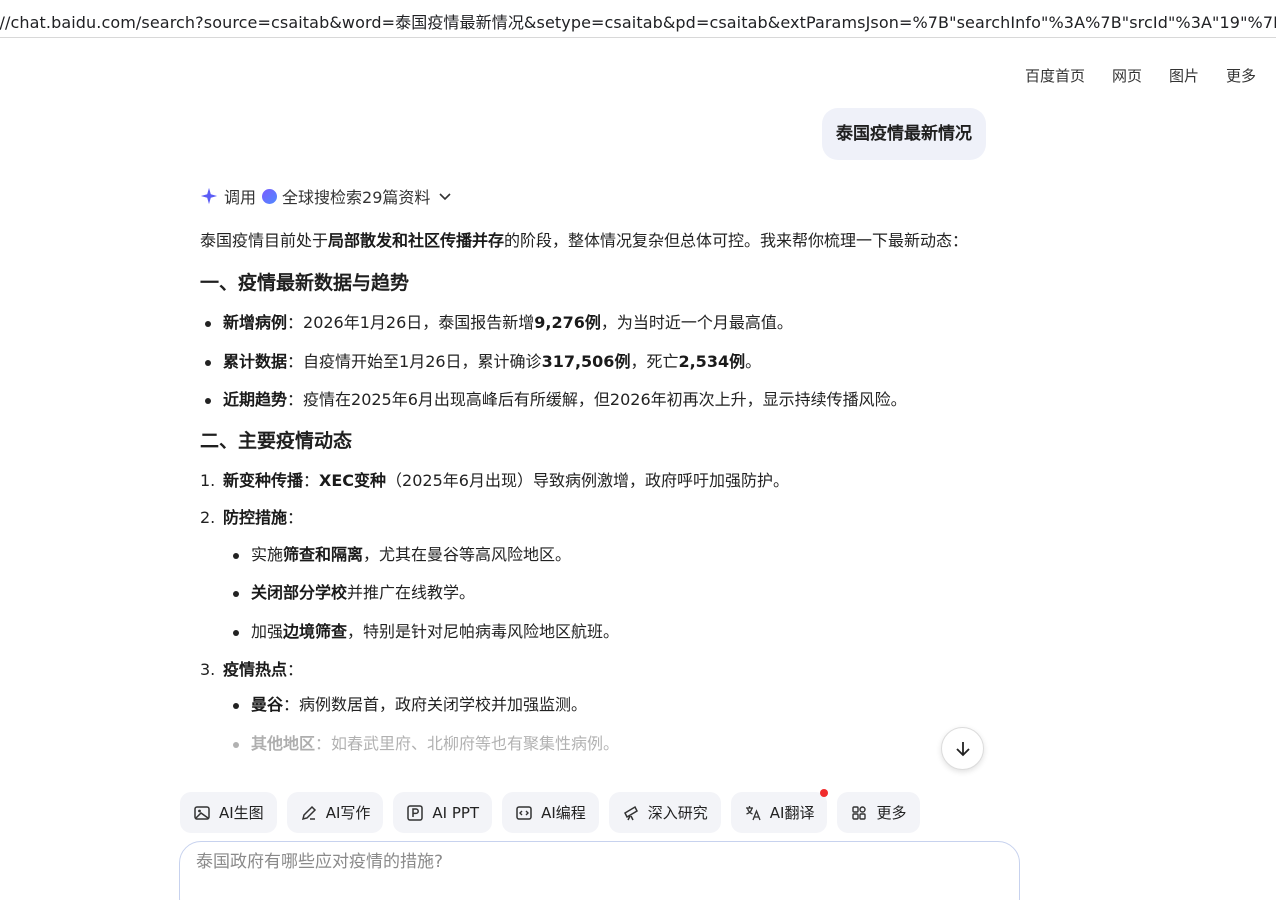 The height and width of the screenshot is (900, 1276). What do you see at coordinates (308, 812) in the screenshot?
I see `pen-icon` at bounding box center [308, 812].